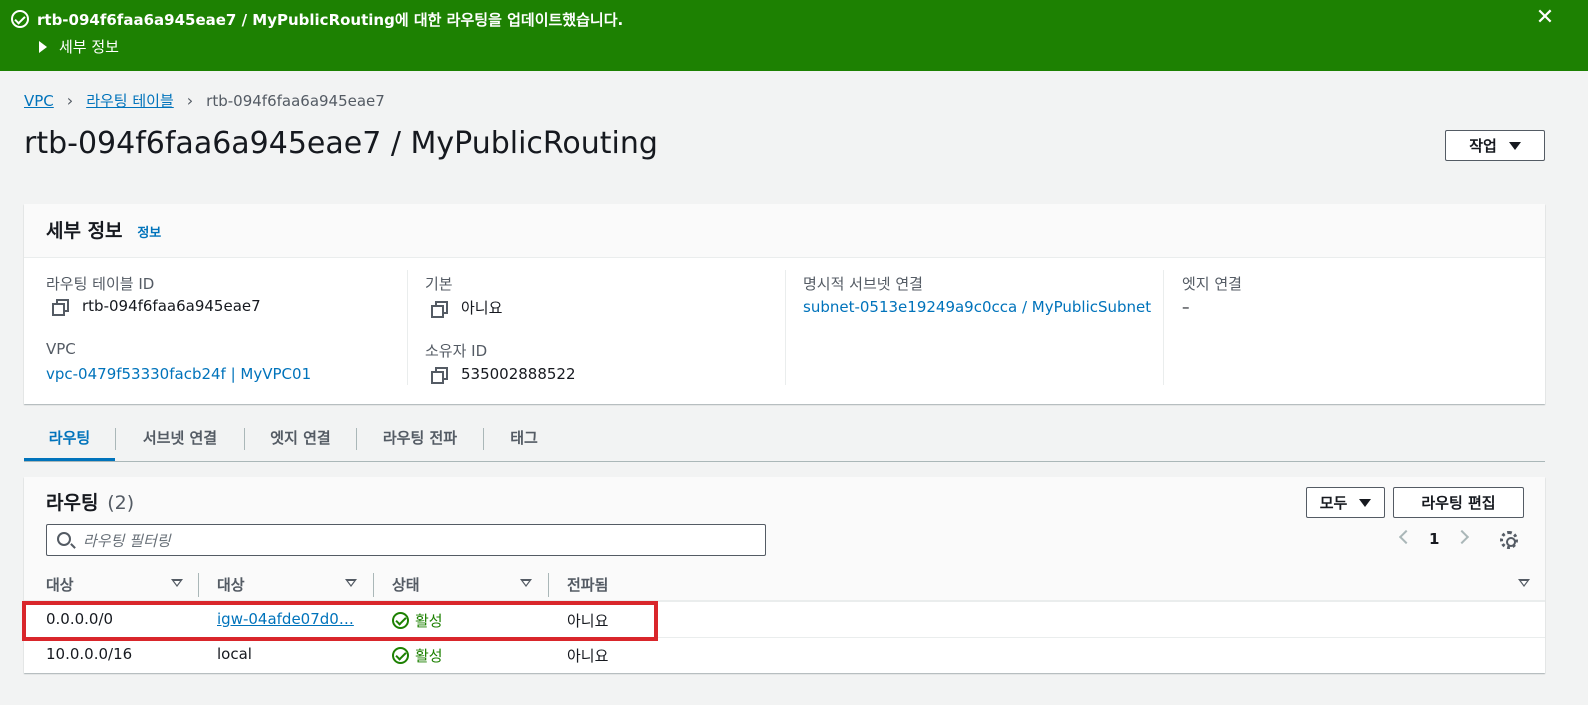 This screenshot has height=705, width=1588. I want to click on actions-button: 작업, so click(1495, 145).